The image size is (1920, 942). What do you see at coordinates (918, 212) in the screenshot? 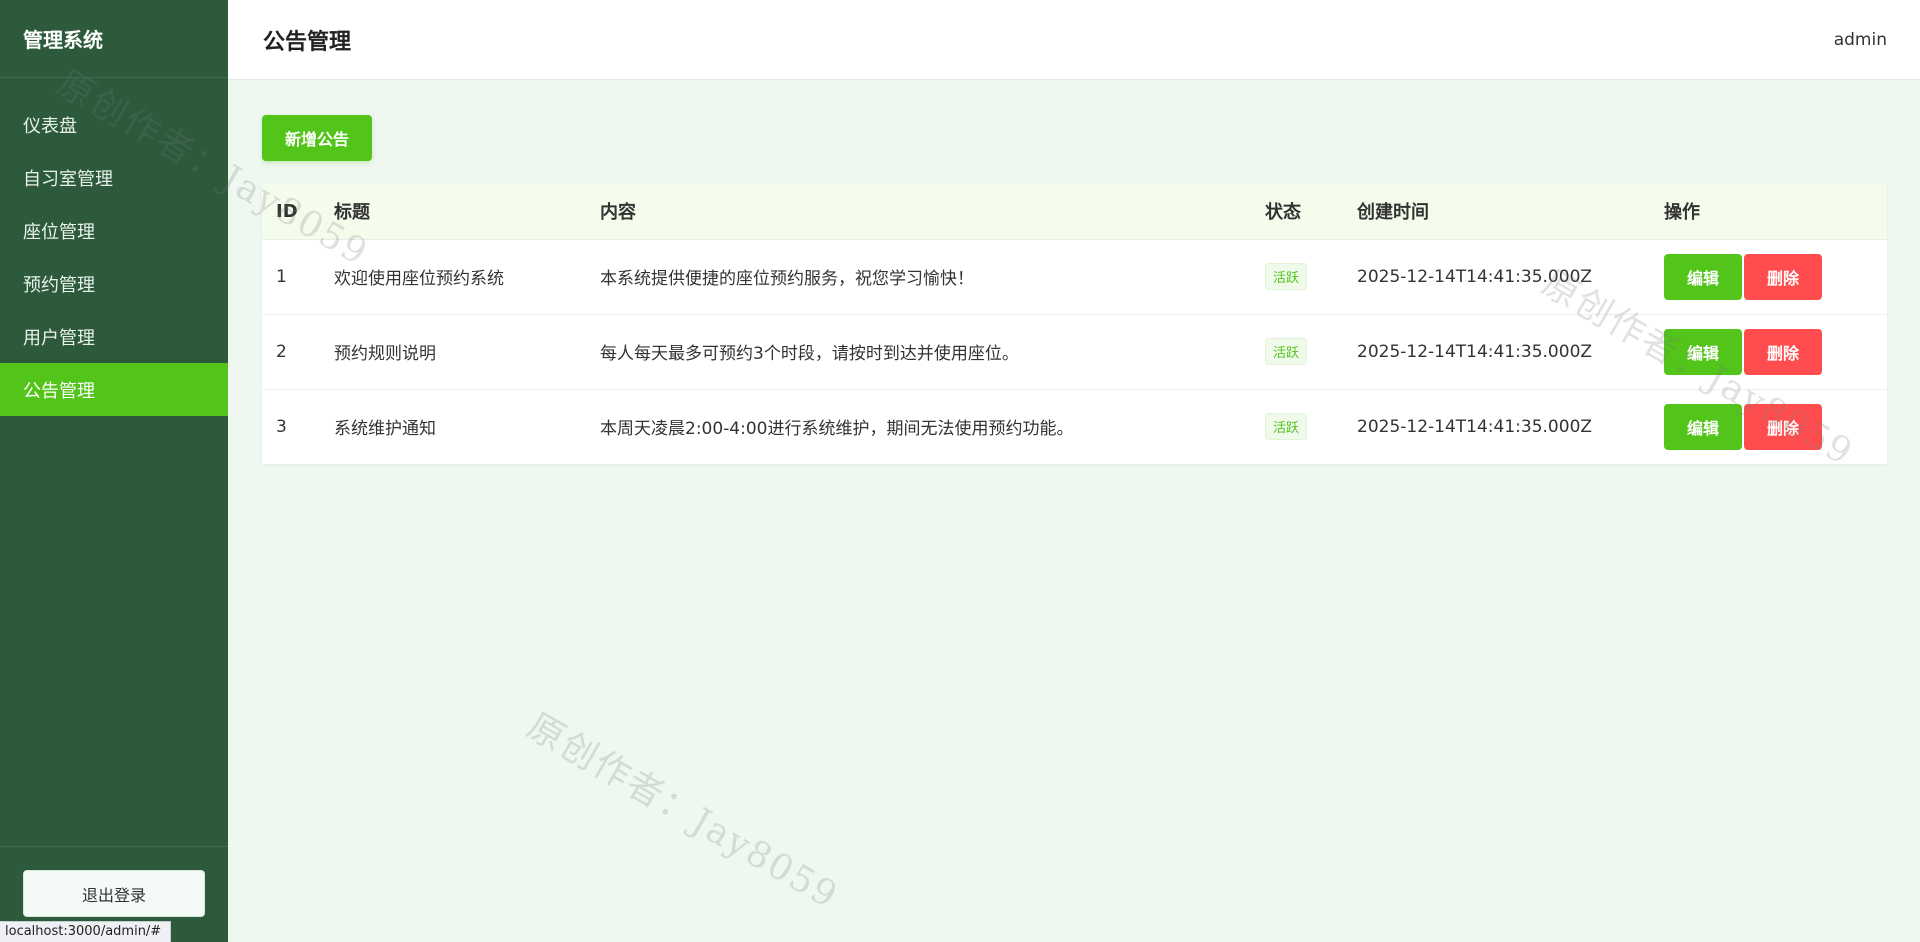
I see `col-header-content: 内容` at bounding box center [918, 212].